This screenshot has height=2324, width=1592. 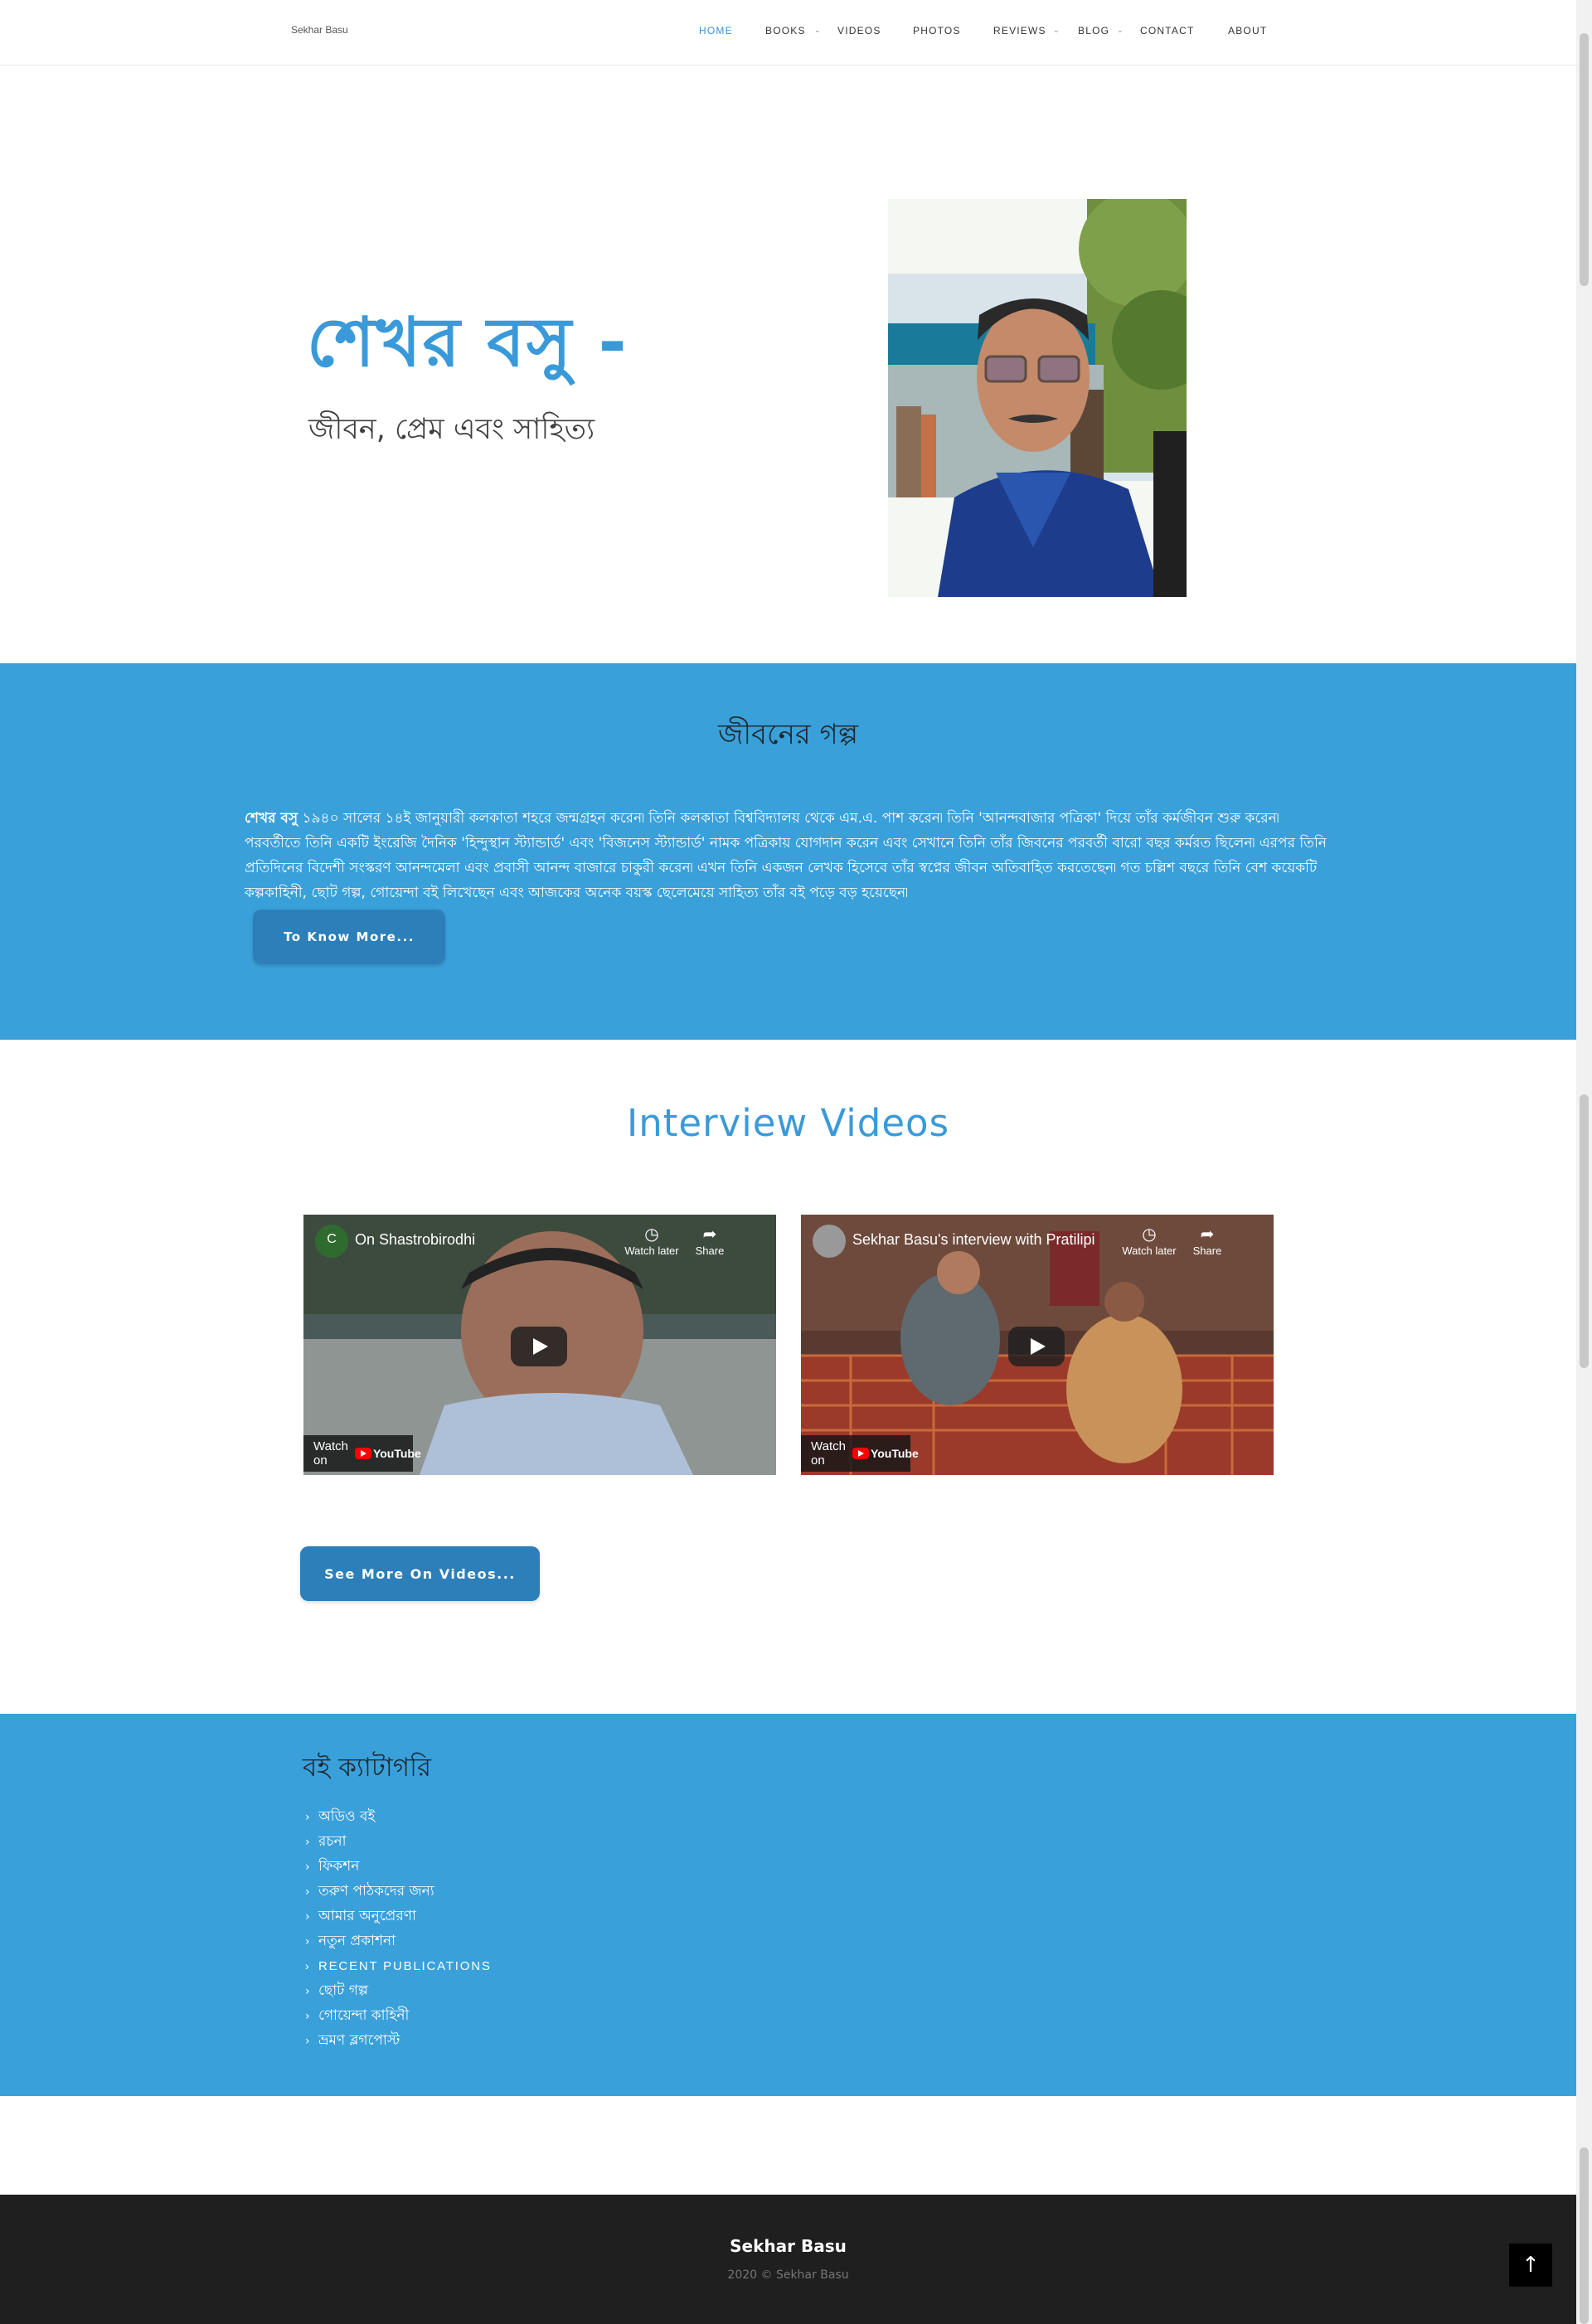 I want to click on categories-heading: বই ক্যাটাগরি, so click(x=367, y=1768).